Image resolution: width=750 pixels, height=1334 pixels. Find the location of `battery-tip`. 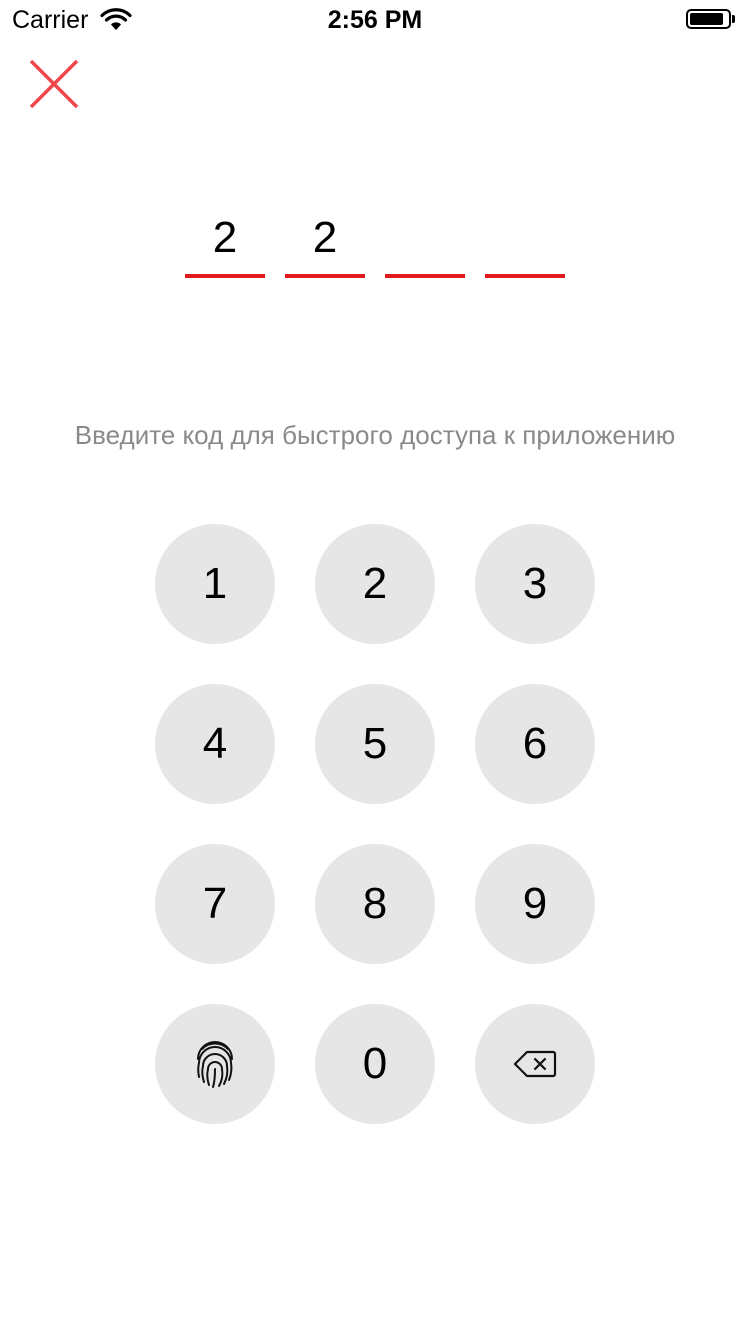

battery-tip is located at coordinates (733, 19).